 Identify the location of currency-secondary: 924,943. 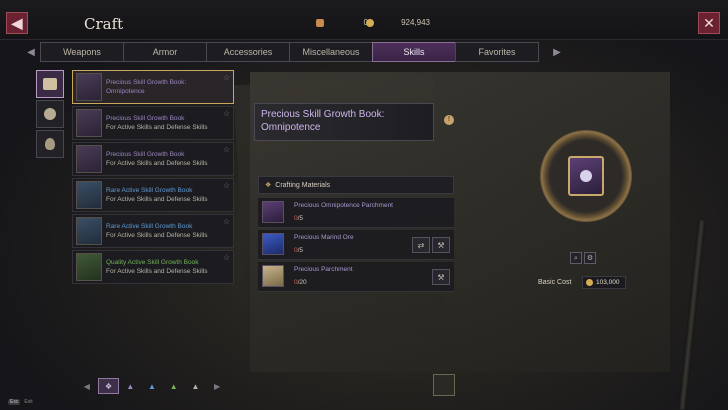
(398, 22).